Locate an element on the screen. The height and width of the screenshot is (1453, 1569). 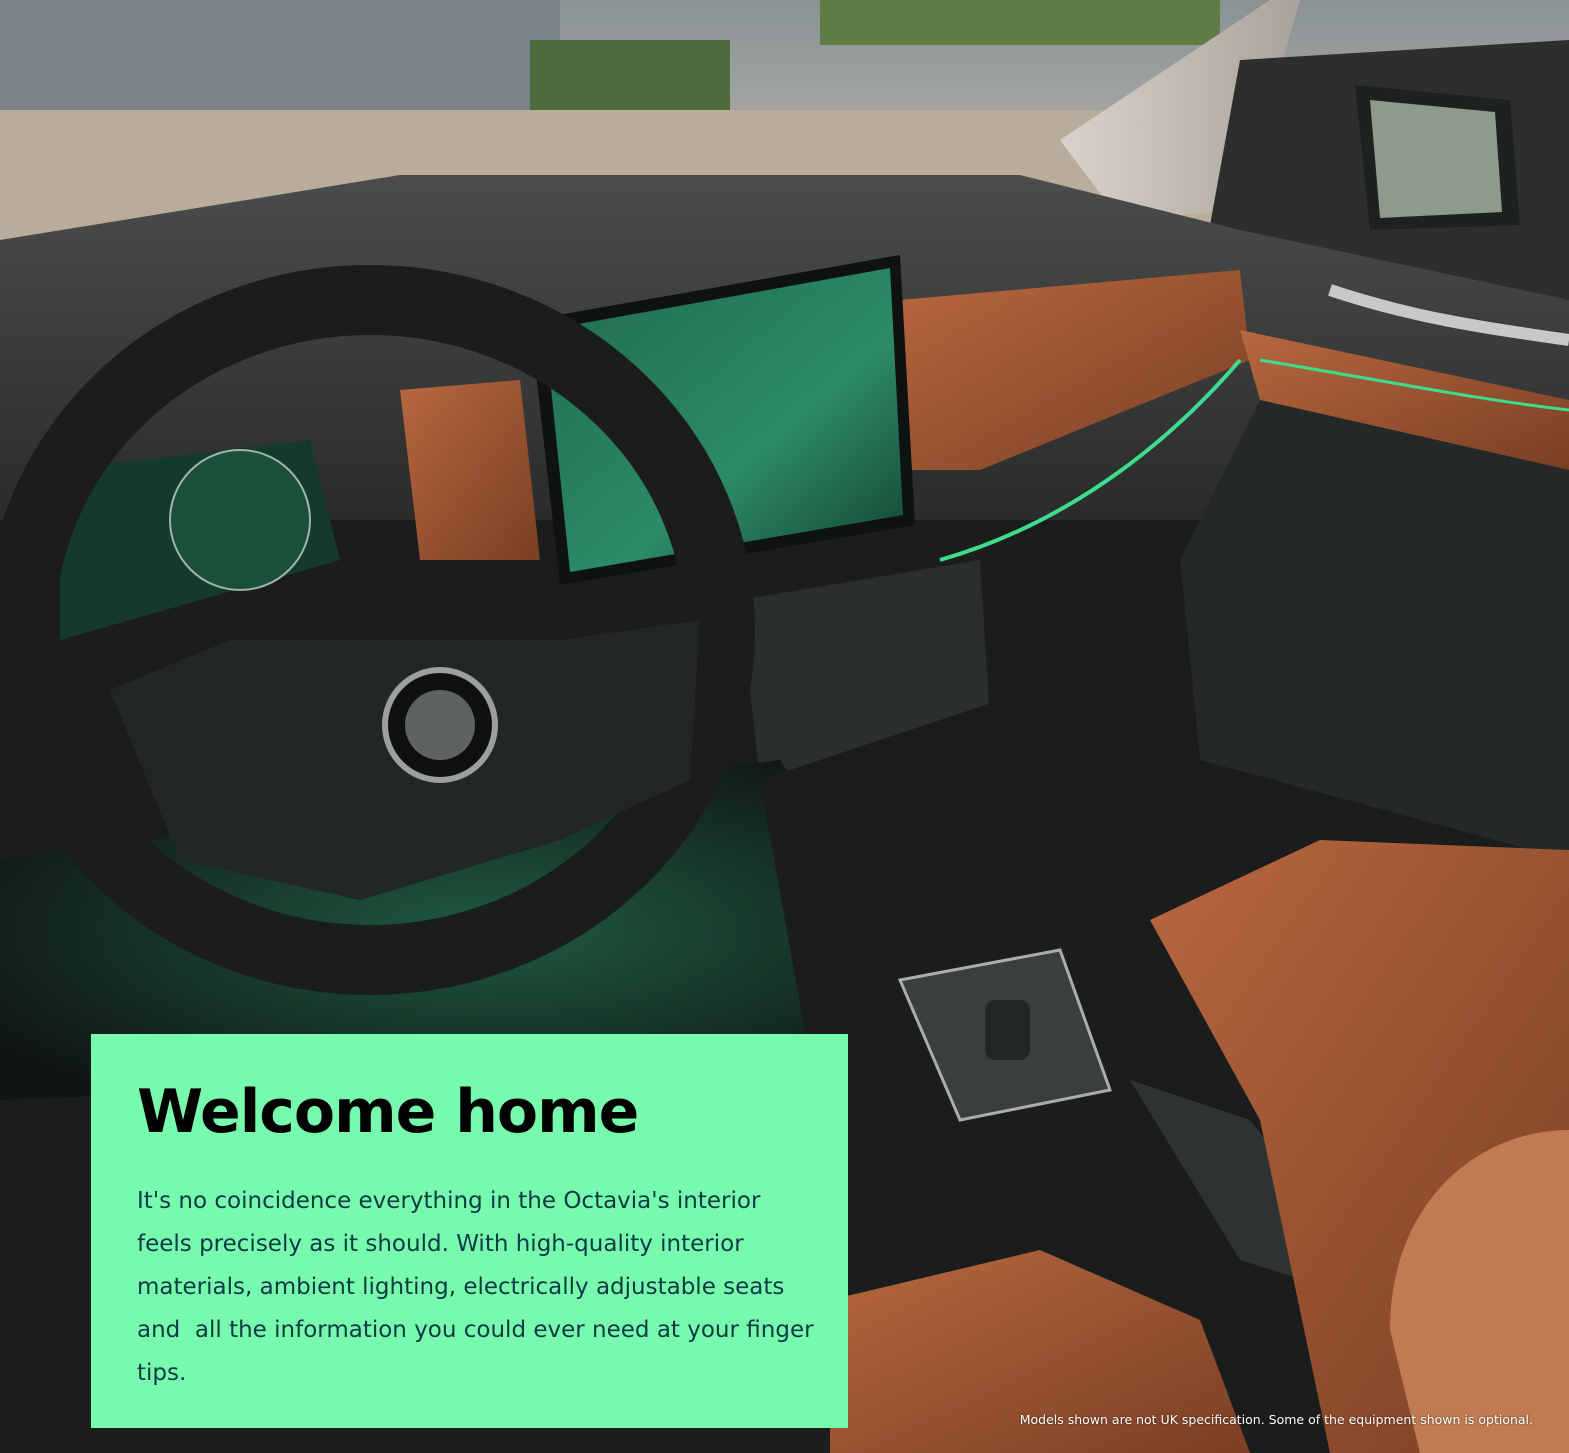
wing-mirror-glass is located at coordinates (1436, 159).